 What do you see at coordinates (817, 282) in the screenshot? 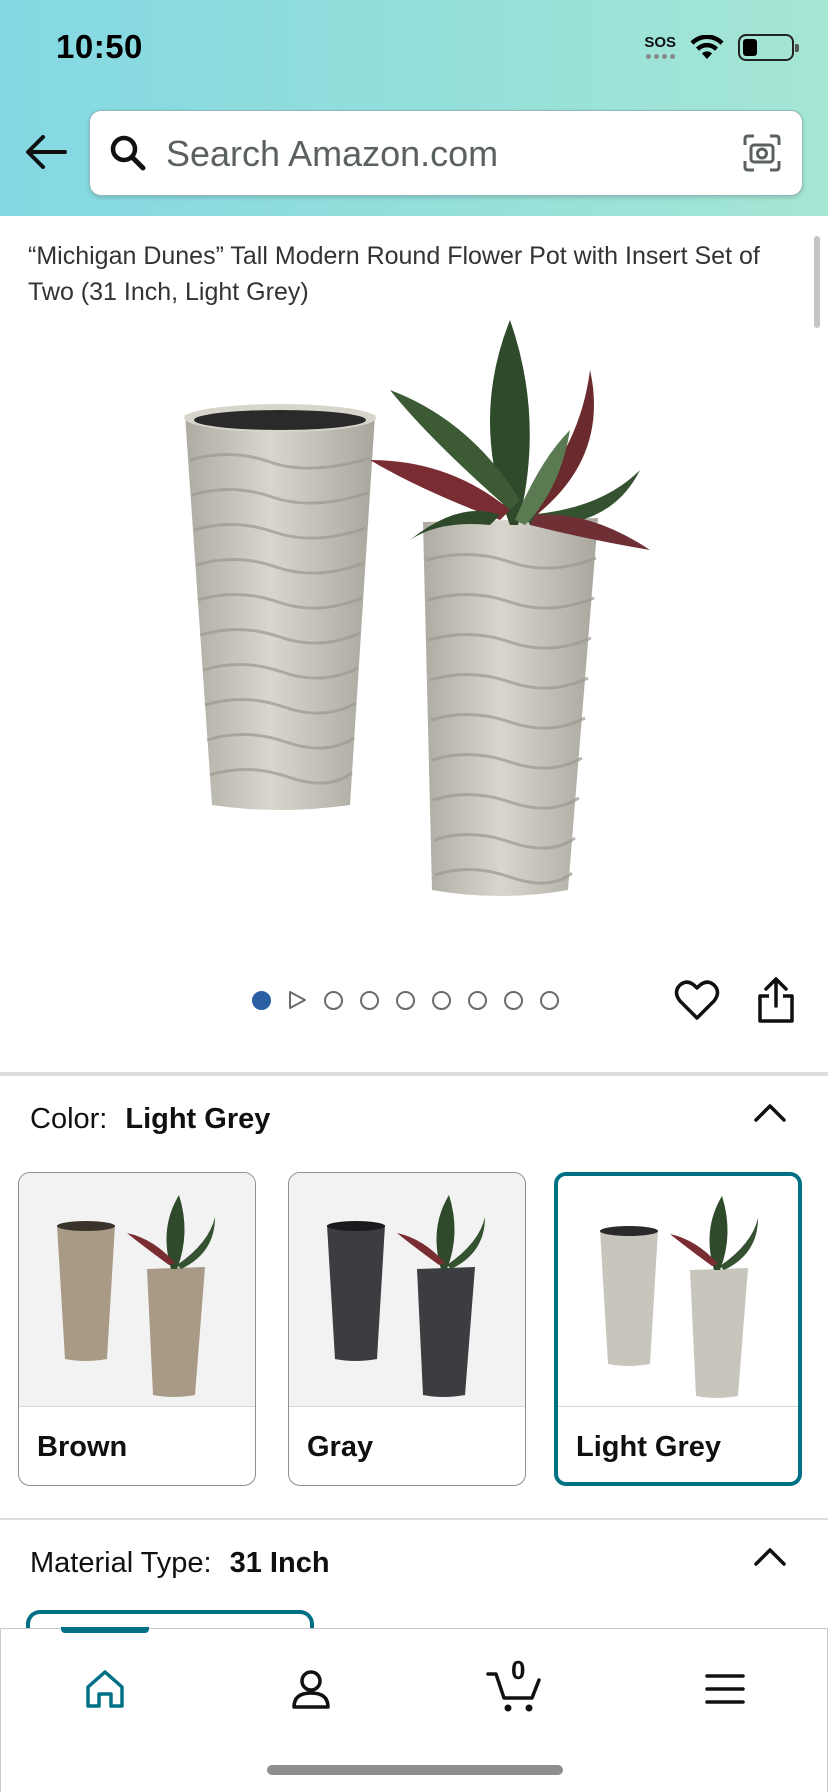
I see `scrollbar` at bounding box center [817, 282].